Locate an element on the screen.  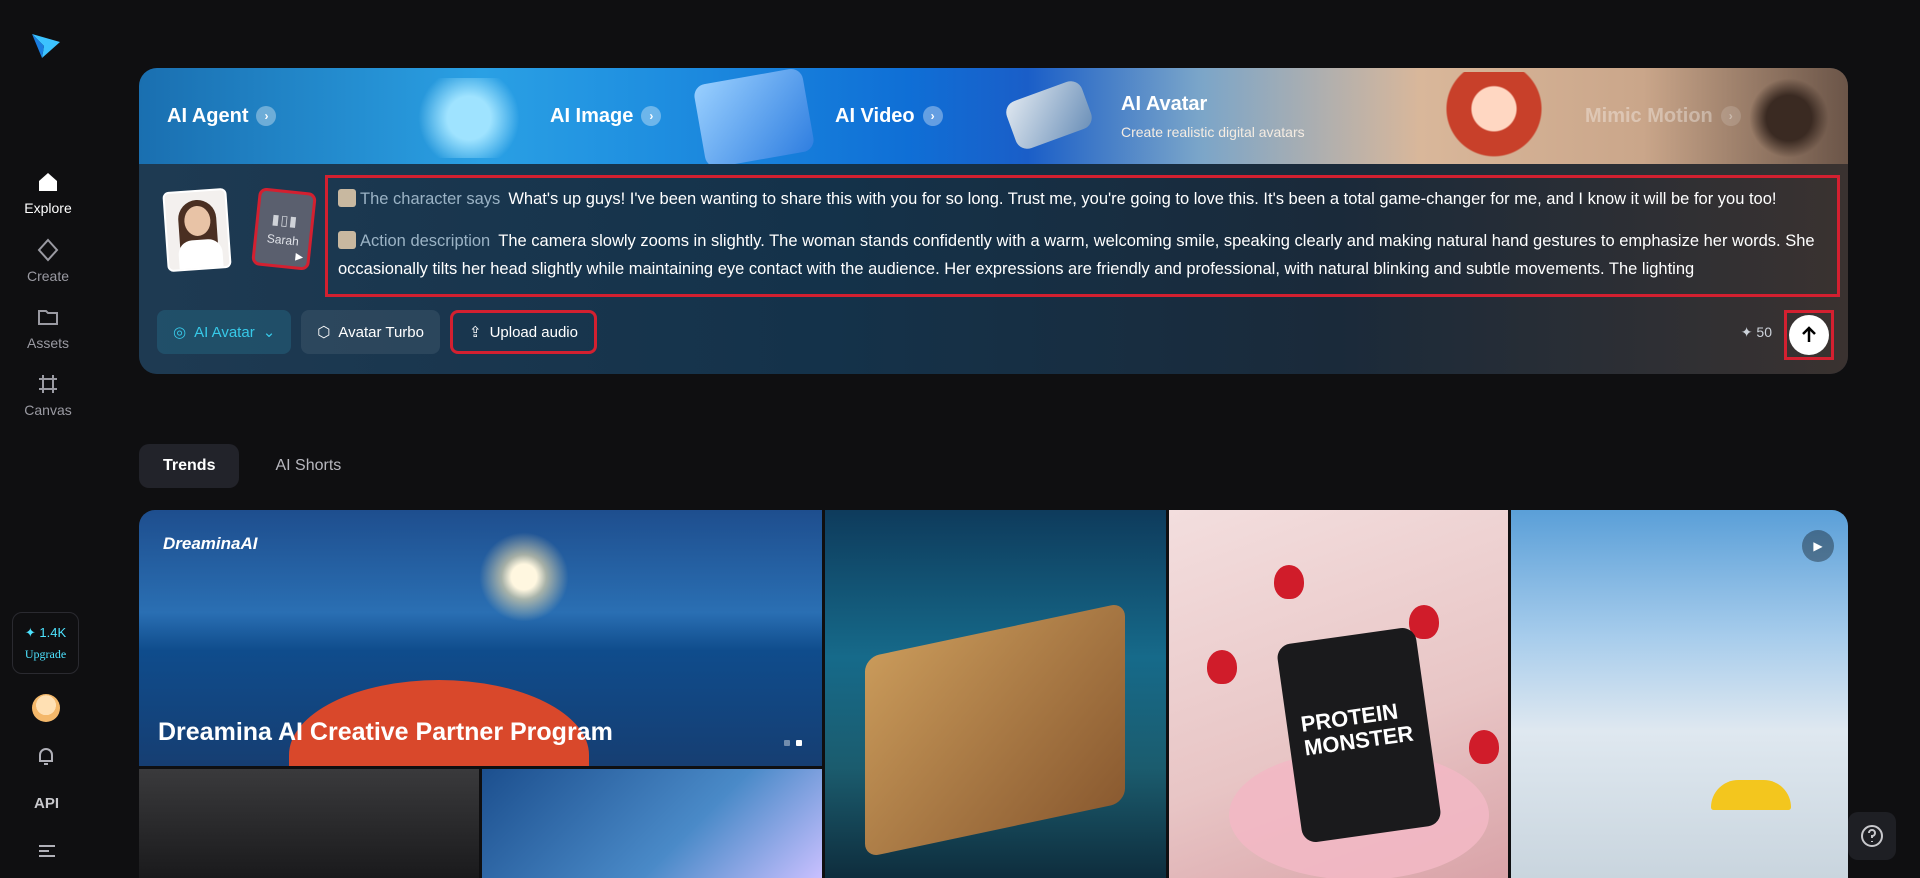
frame-icon is located at coordinates (48, 384).